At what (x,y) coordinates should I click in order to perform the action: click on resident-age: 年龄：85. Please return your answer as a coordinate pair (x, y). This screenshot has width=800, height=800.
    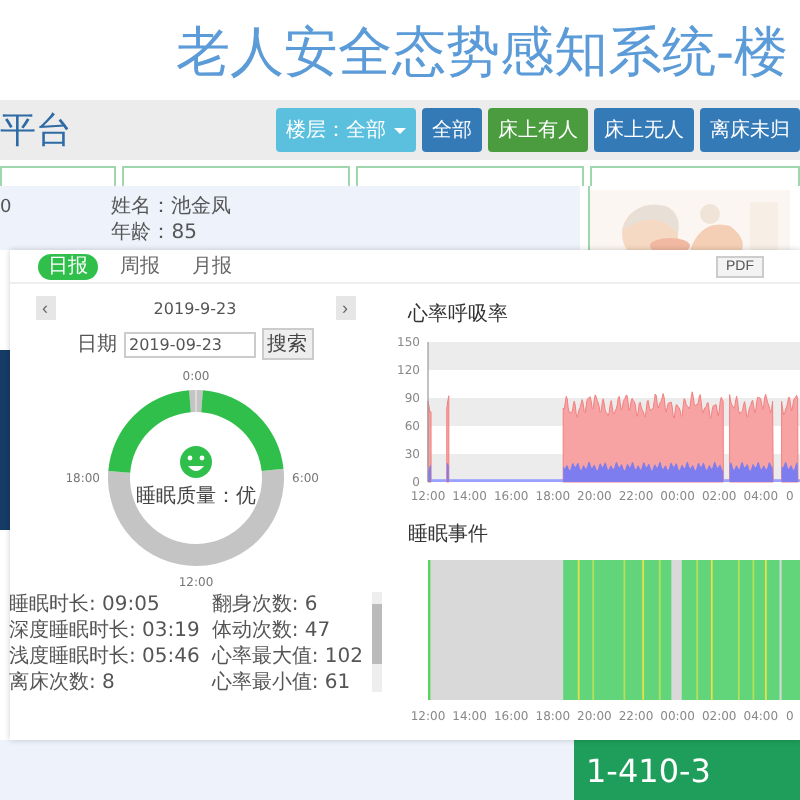
    Looking at the image, I should click on (155, 233).